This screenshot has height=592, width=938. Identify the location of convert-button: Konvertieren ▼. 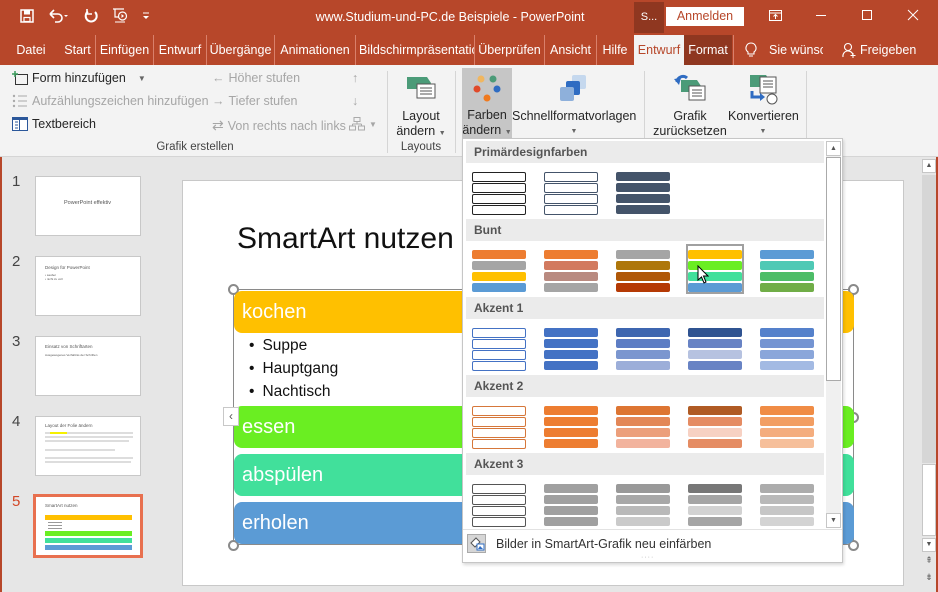
(763, 104).